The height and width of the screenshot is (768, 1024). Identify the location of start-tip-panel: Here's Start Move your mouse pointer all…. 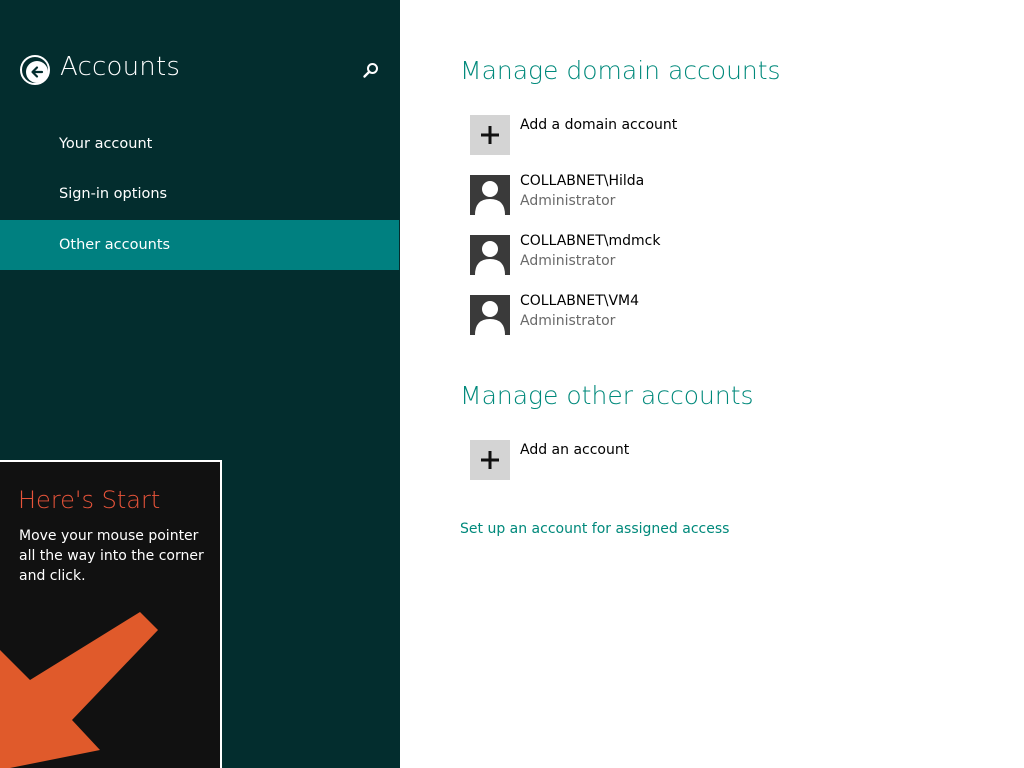
(111, 614).